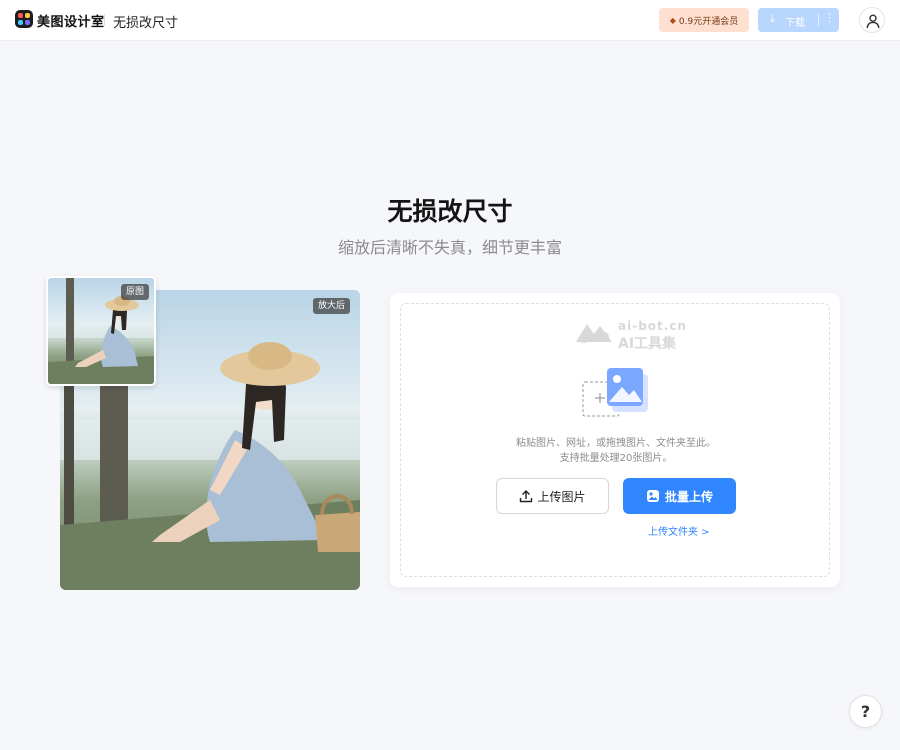 The width and height of the screenshot is (900, 750). I want to click on user-avatar-button, so click(872, 20).